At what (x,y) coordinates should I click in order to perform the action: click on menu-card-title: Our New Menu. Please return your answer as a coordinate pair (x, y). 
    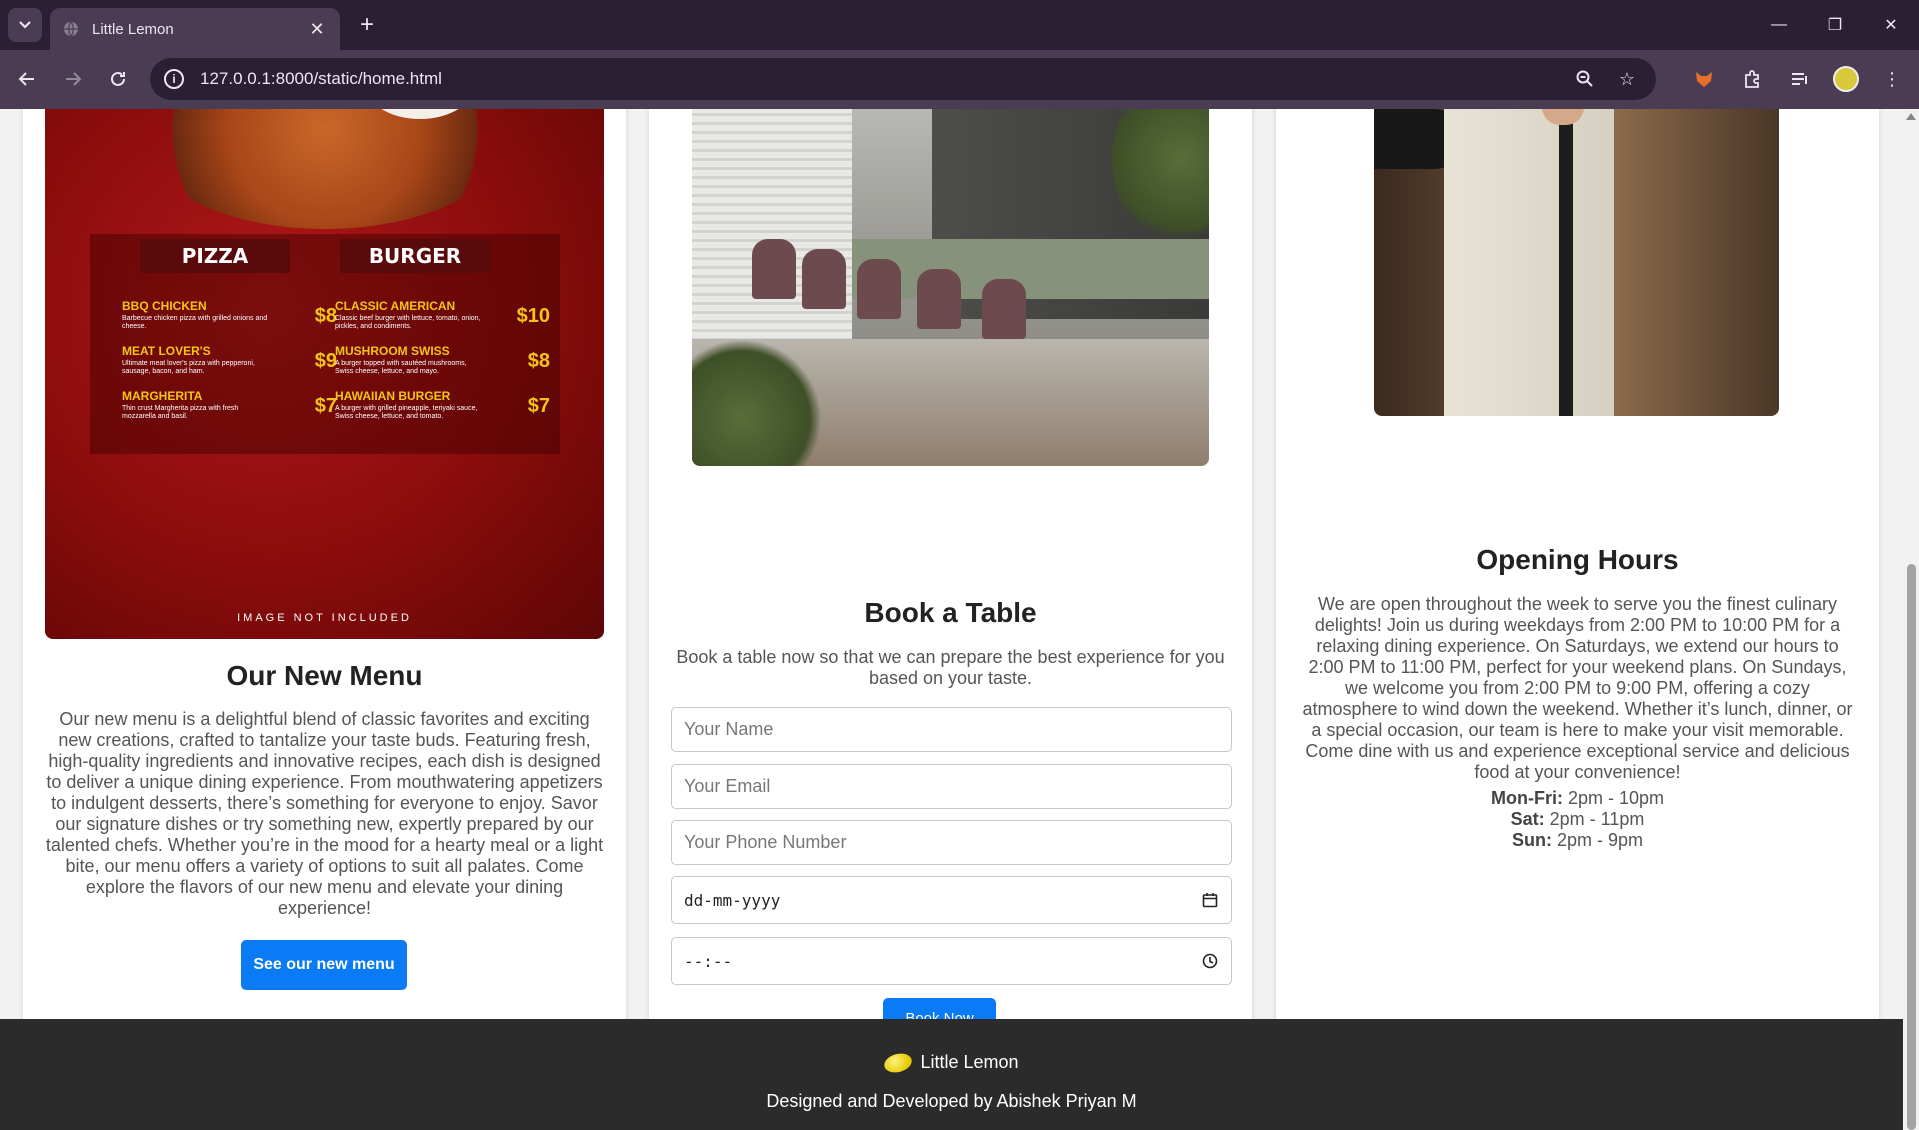
    Looking at the image, I should click on (324, 675).